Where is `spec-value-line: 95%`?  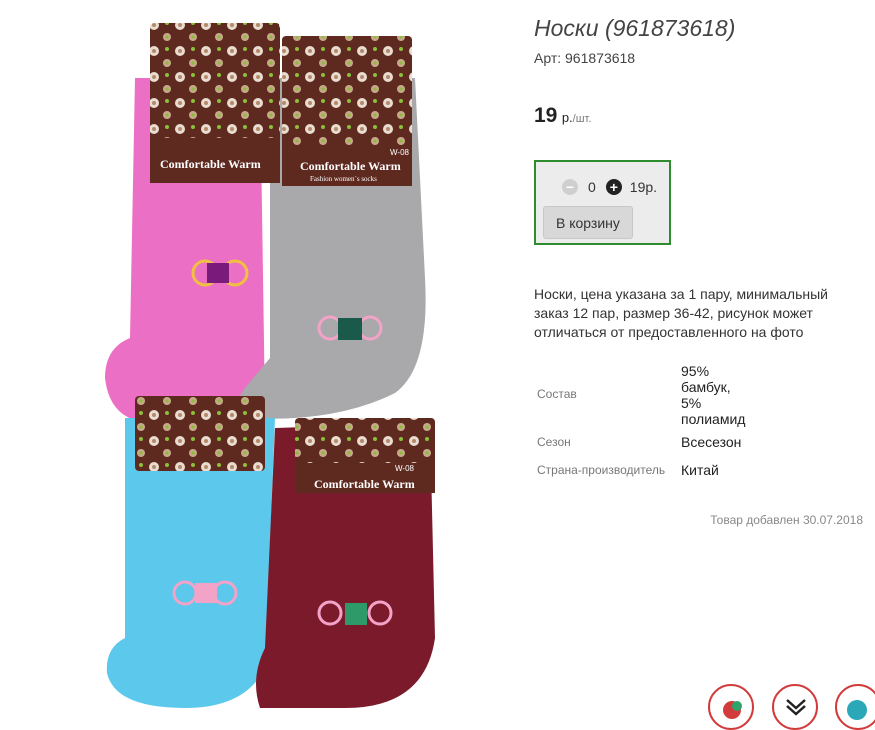
spec-value-line: 95% is located at coordinates (695, 371).